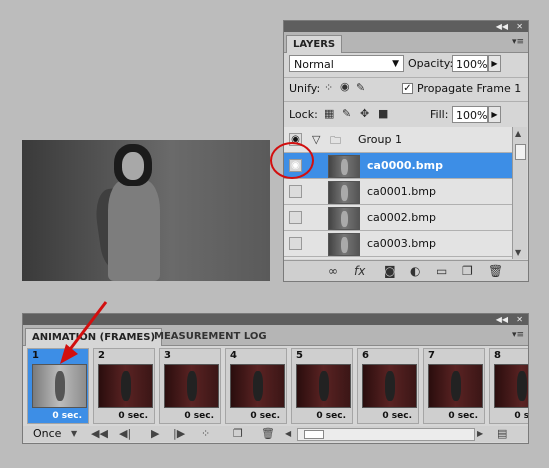 This screenshot has width=549, height=468. Describe the element at coordinates (74, 433) in the screenshot. I see `chevron-down-icon: ▼` at that location.